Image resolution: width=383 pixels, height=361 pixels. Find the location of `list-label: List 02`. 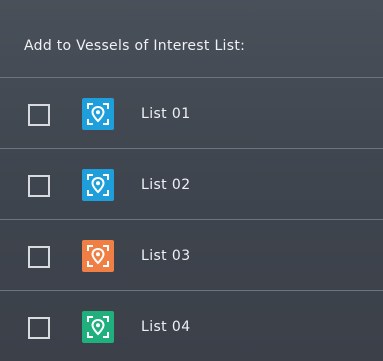

list-label: List 02 is located at coordinates (166, 185).